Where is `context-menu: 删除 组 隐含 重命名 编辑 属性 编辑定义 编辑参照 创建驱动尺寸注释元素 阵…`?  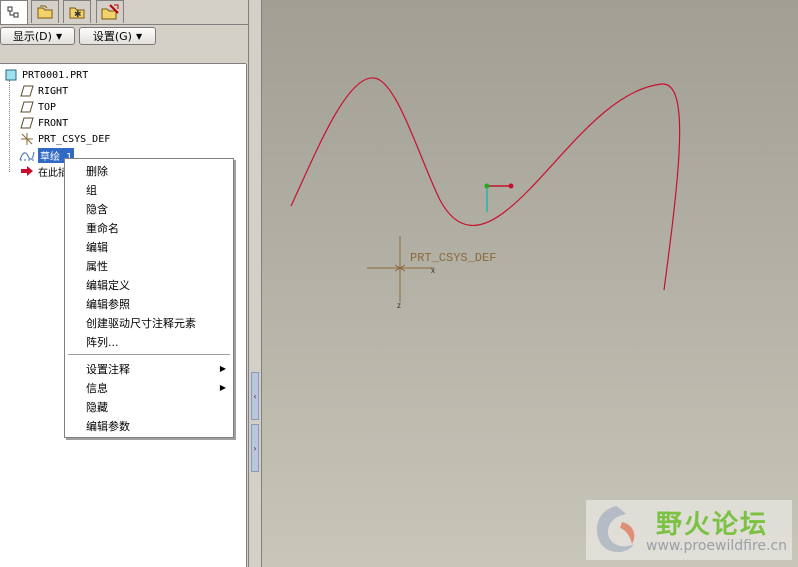 context-menu: 删除 组 隐含 重命名 编辑 属性 编辑定义 编辑参照 创建驱动尺寸注释元素 阵… is located at coordinates (149, 298).